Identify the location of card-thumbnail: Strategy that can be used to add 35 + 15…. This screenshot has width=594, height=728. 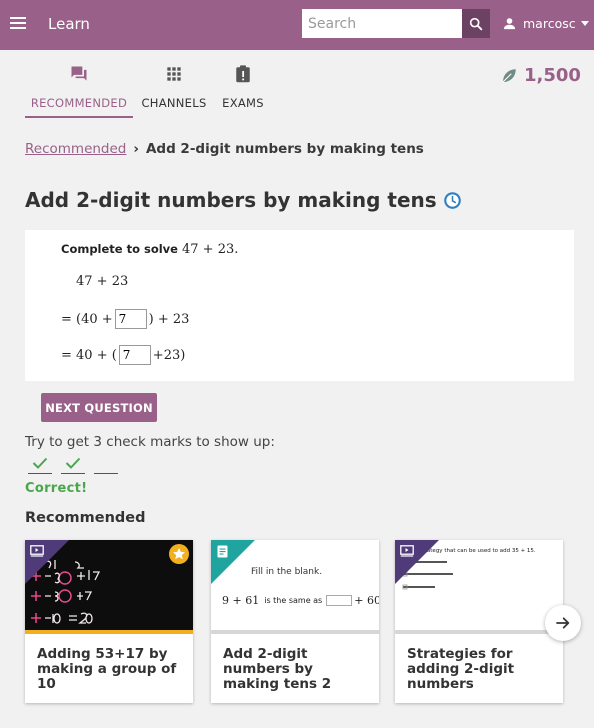
(479, 587).